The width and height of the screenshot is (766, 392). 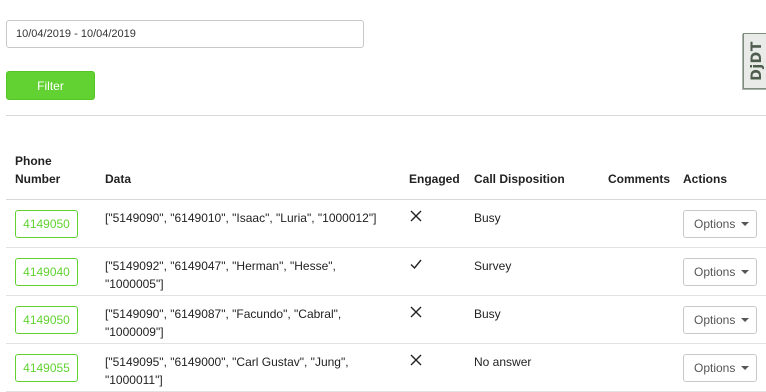 What do you see at coordinates (46, 368) in the screenshot?
I see `phone-number-button: 4149055` at bounding box center [46, 368].